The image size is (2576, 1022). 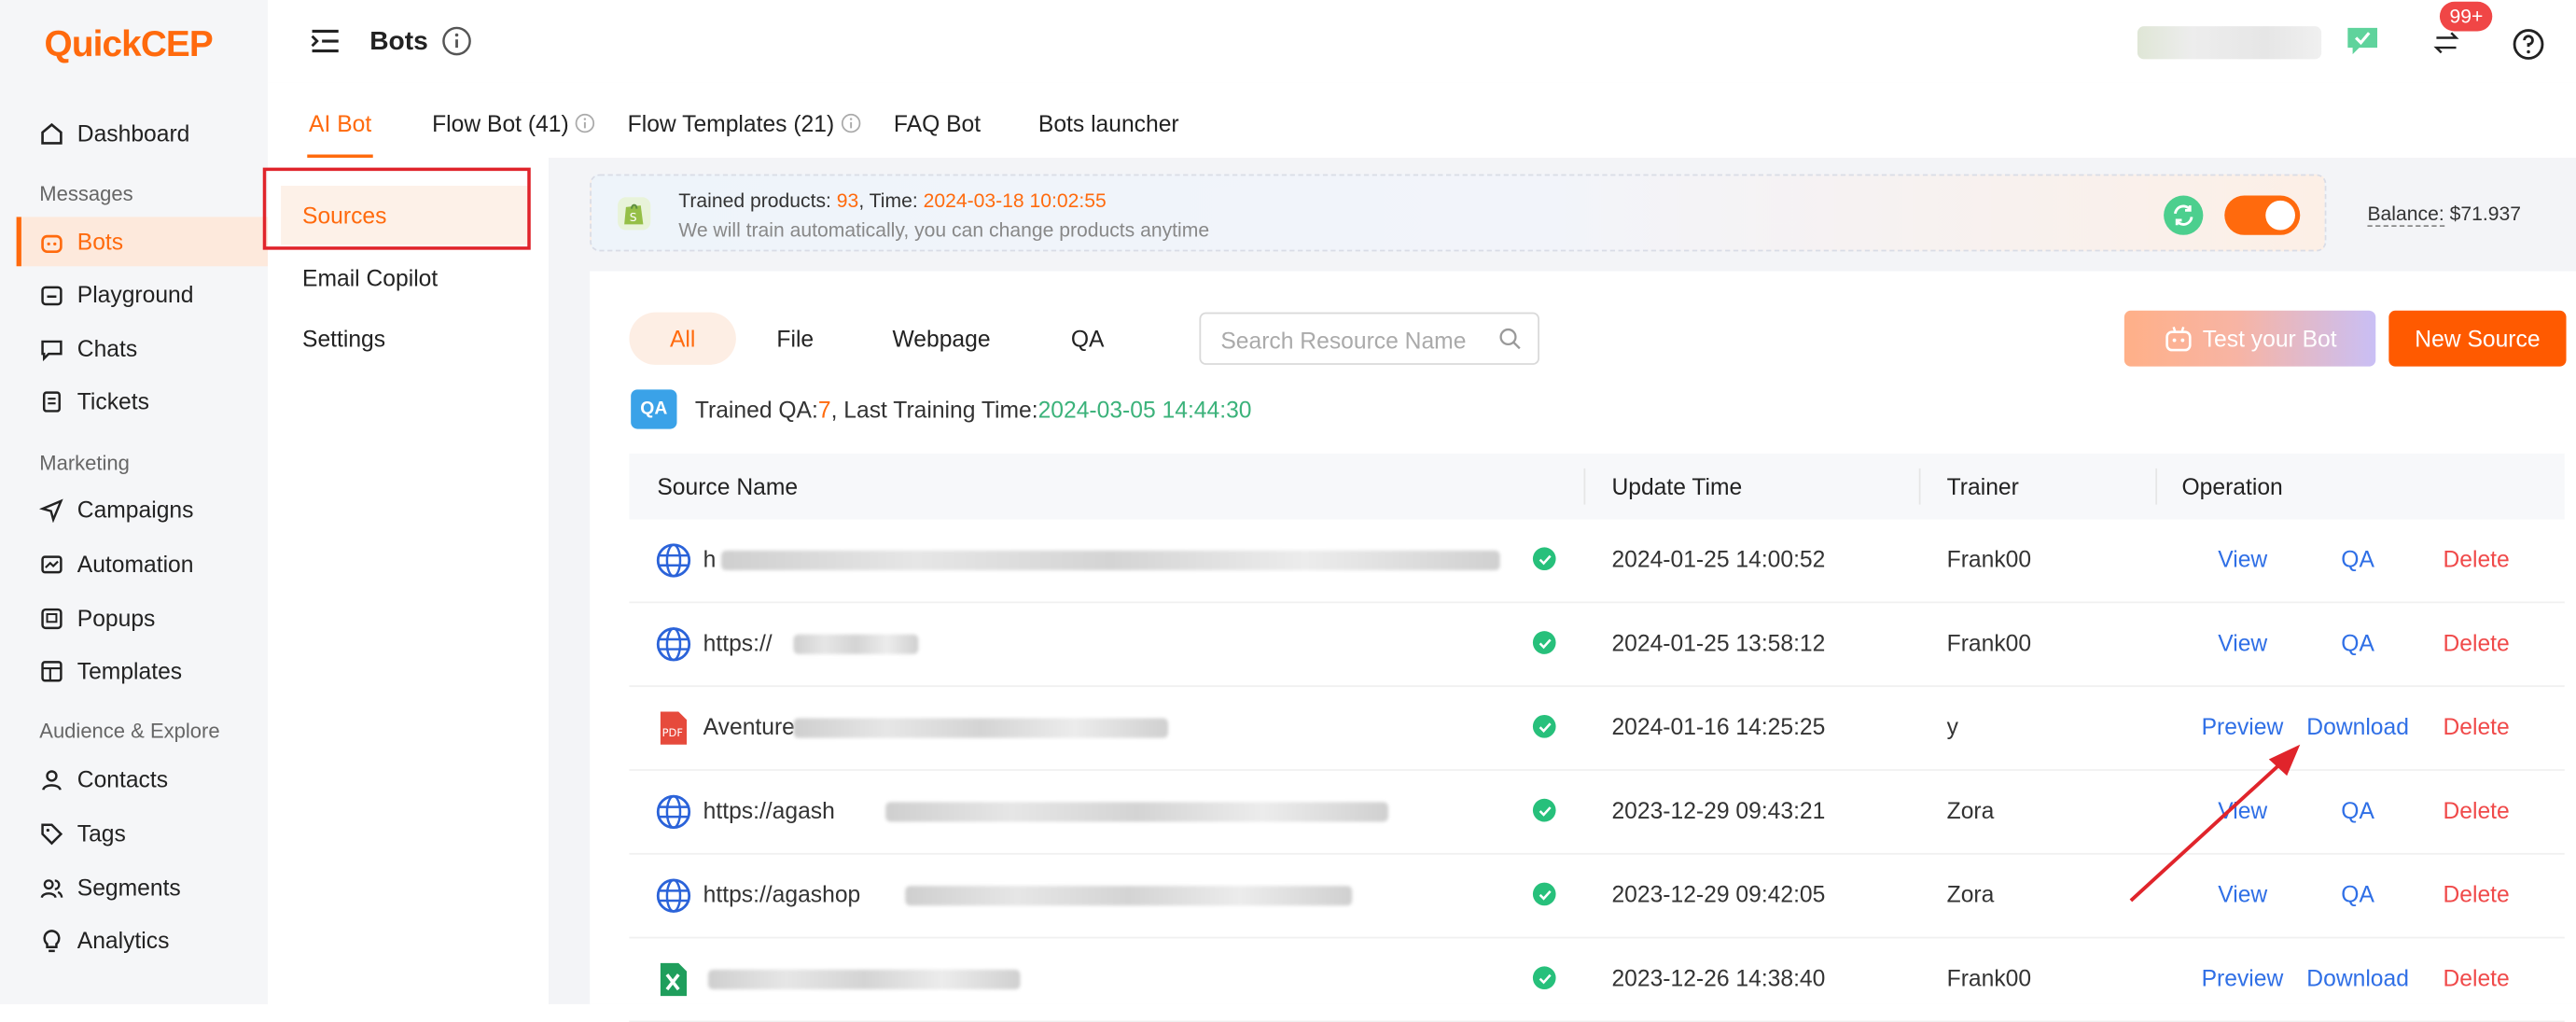 What do you see at coordinates (513, 123) in the screenshot?
I see `tab-flow-bot: Flow Bot (41)` at bounding box center [513, 123].